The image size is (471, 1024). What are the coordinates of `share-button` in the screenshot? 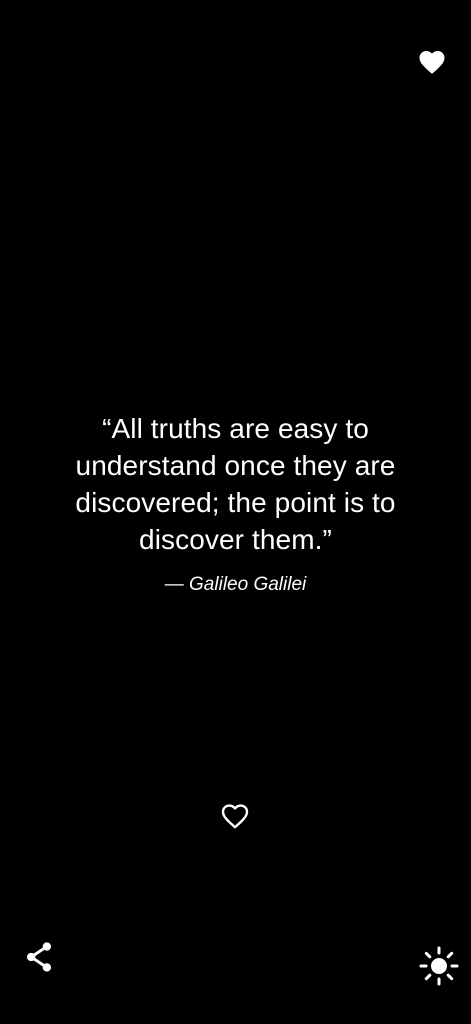 It's located at (39, 957).